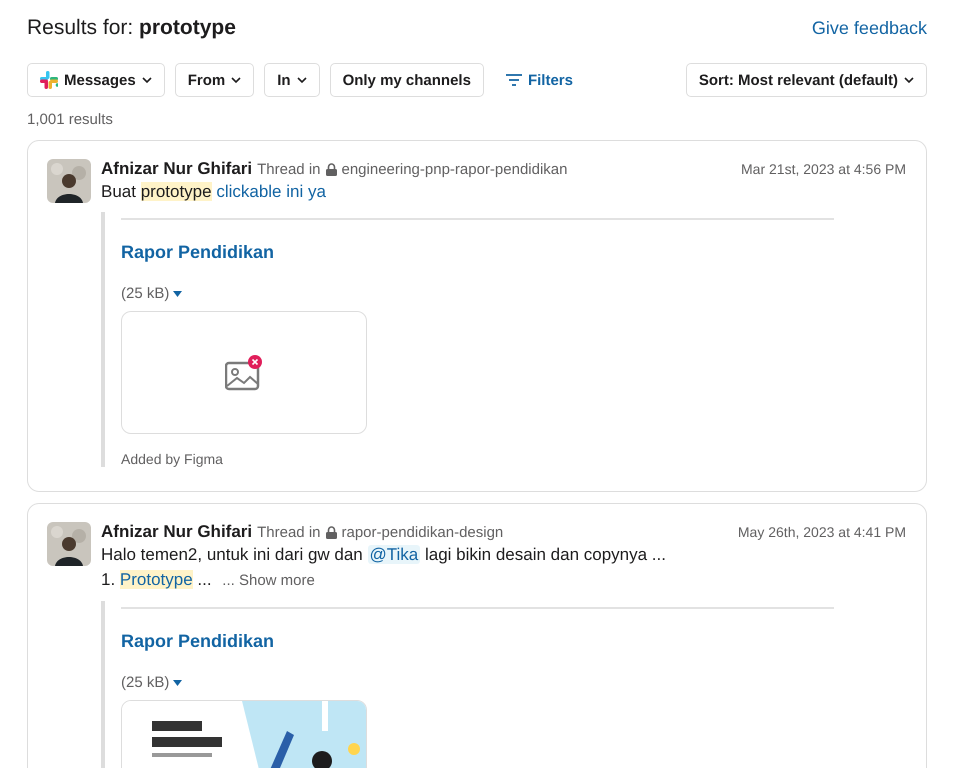 The image size is (953, 768). What do you see at coordinates (268, 580) in the screenshot?
I see `show-more-link: ... Show more` at bounding box center [268, 580].